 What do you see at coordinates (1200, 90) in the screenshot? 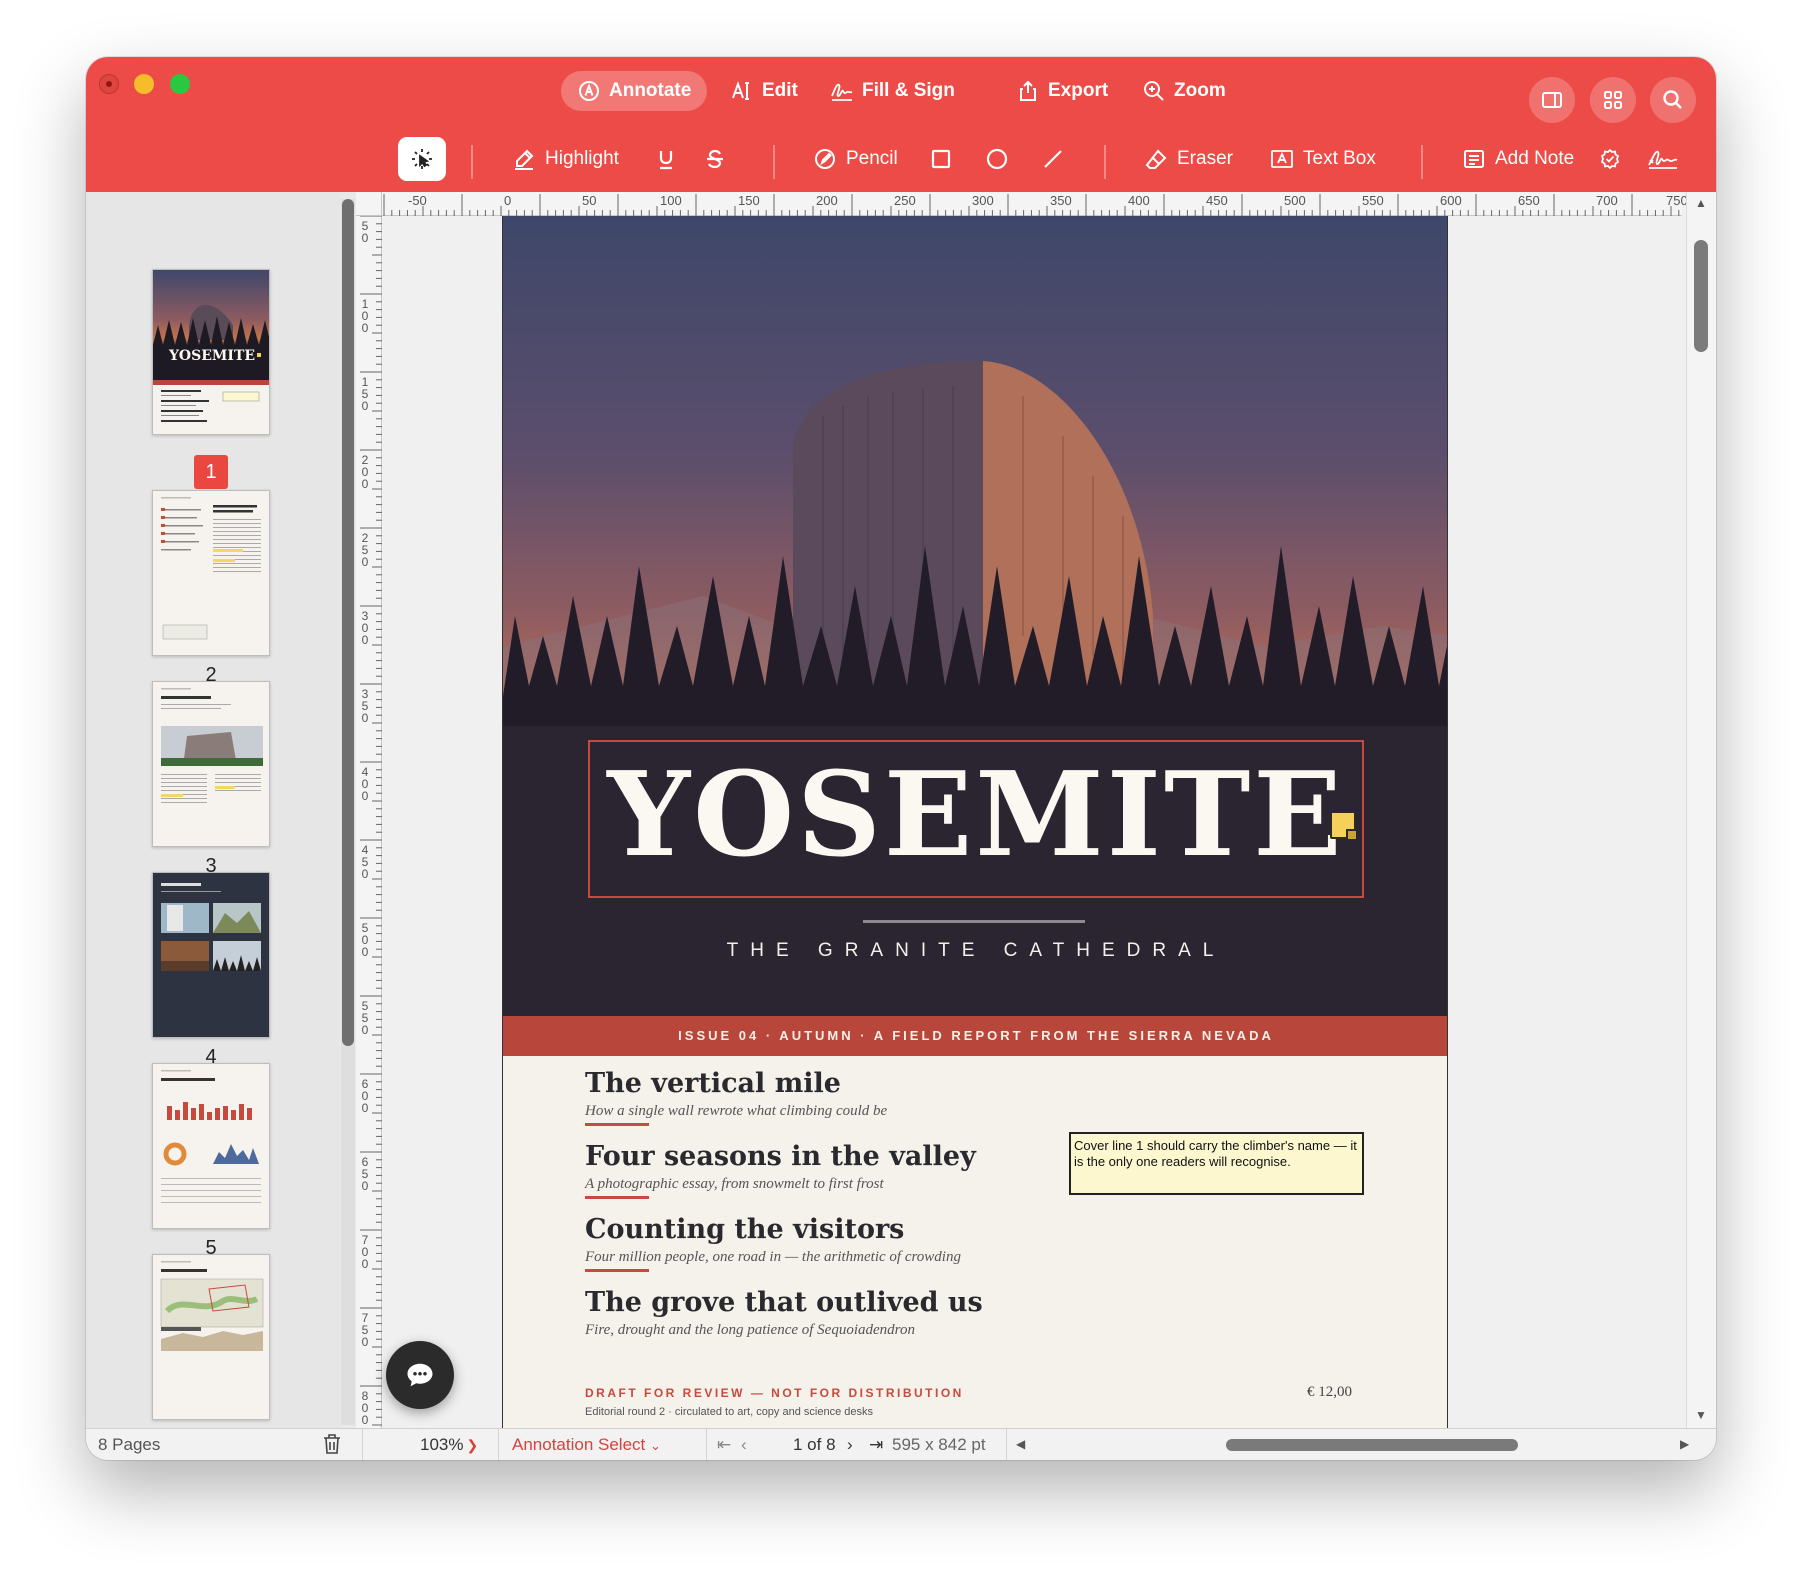
I see `tab-zoom-label: Zoom` at bounding box center [1200, 90].